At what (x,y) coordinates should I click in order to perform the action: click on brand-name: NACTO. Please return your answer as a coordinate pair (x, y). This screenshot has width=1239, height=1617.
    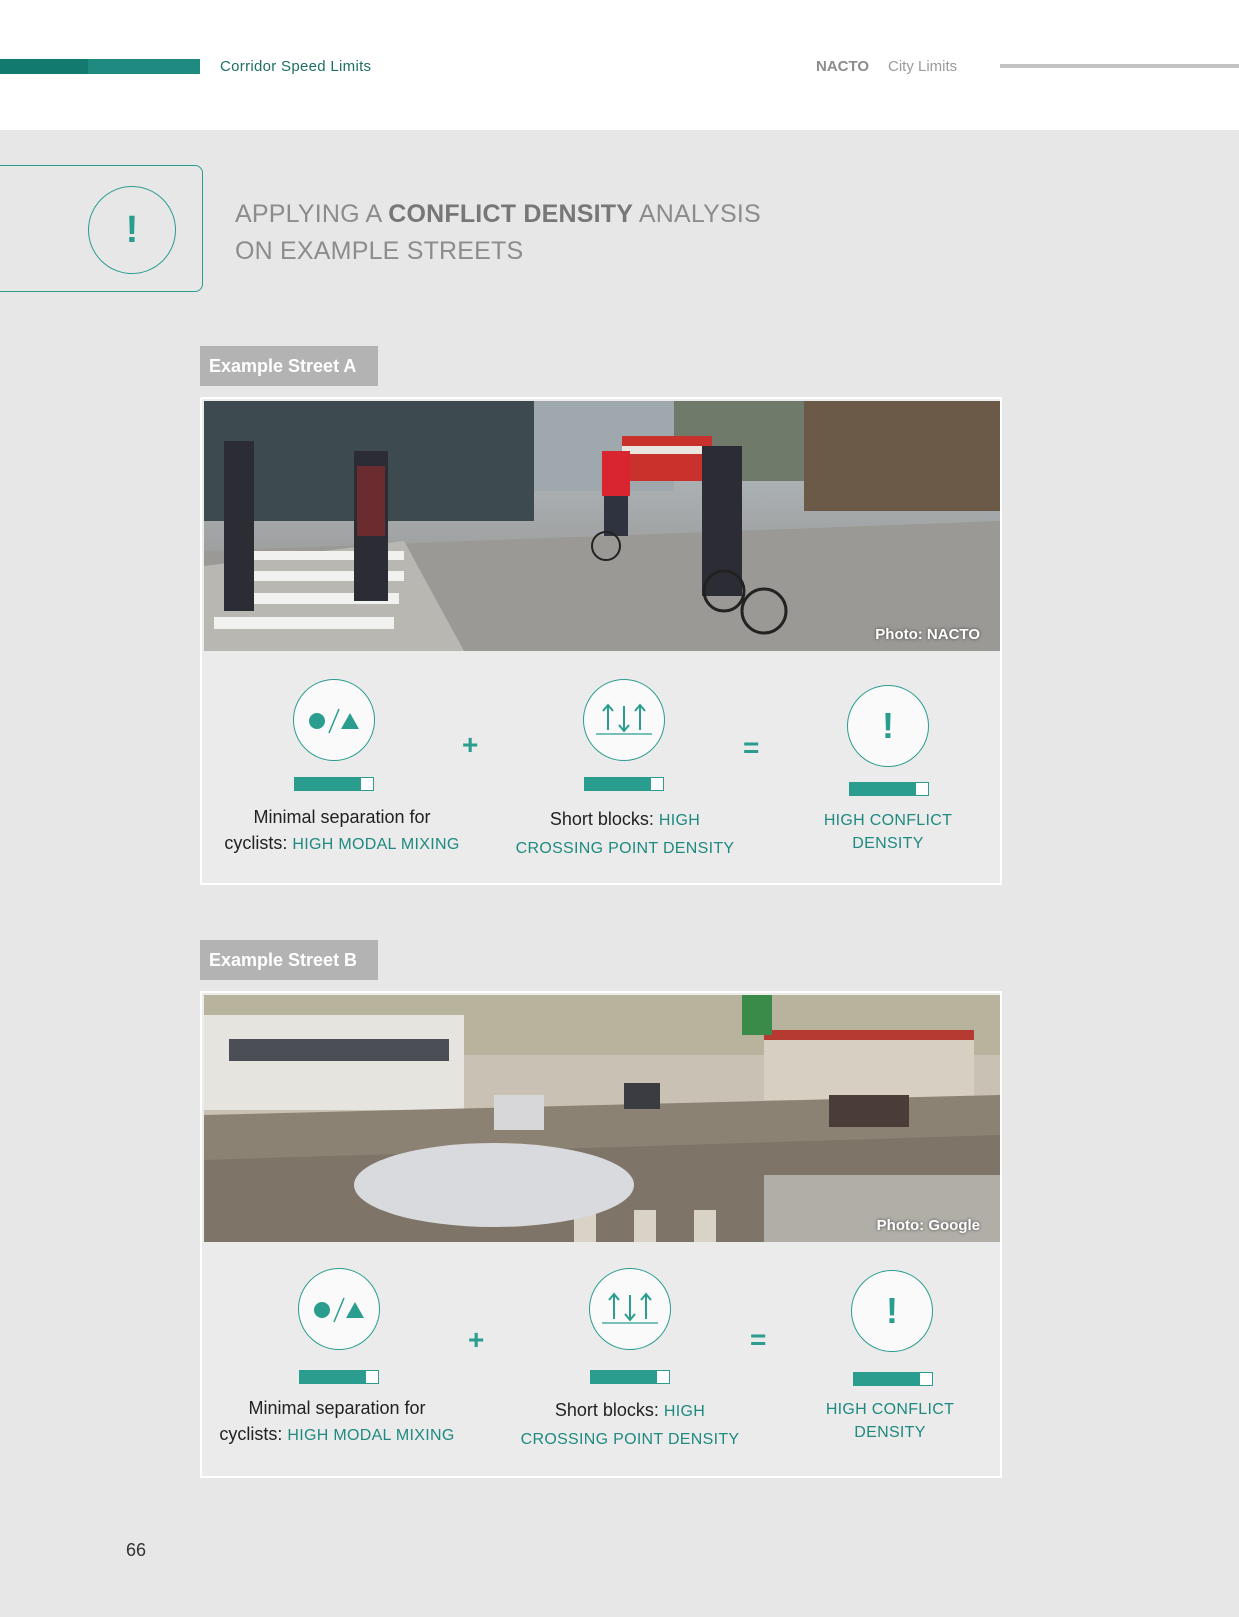
    Looking at the image, I should click on (843, 66).